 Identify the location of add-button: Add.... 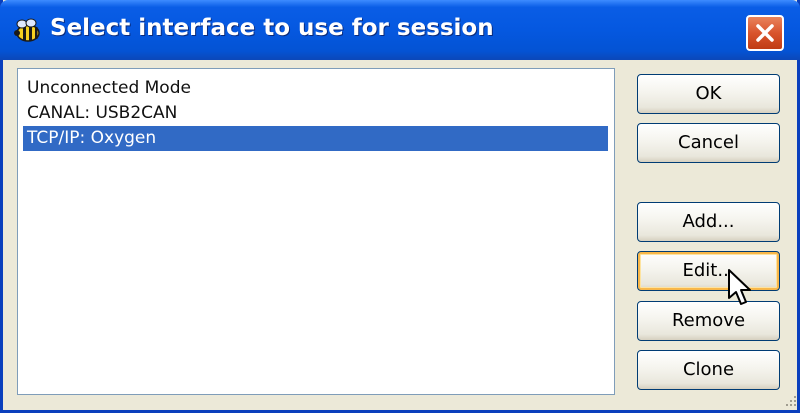
(708, 222).